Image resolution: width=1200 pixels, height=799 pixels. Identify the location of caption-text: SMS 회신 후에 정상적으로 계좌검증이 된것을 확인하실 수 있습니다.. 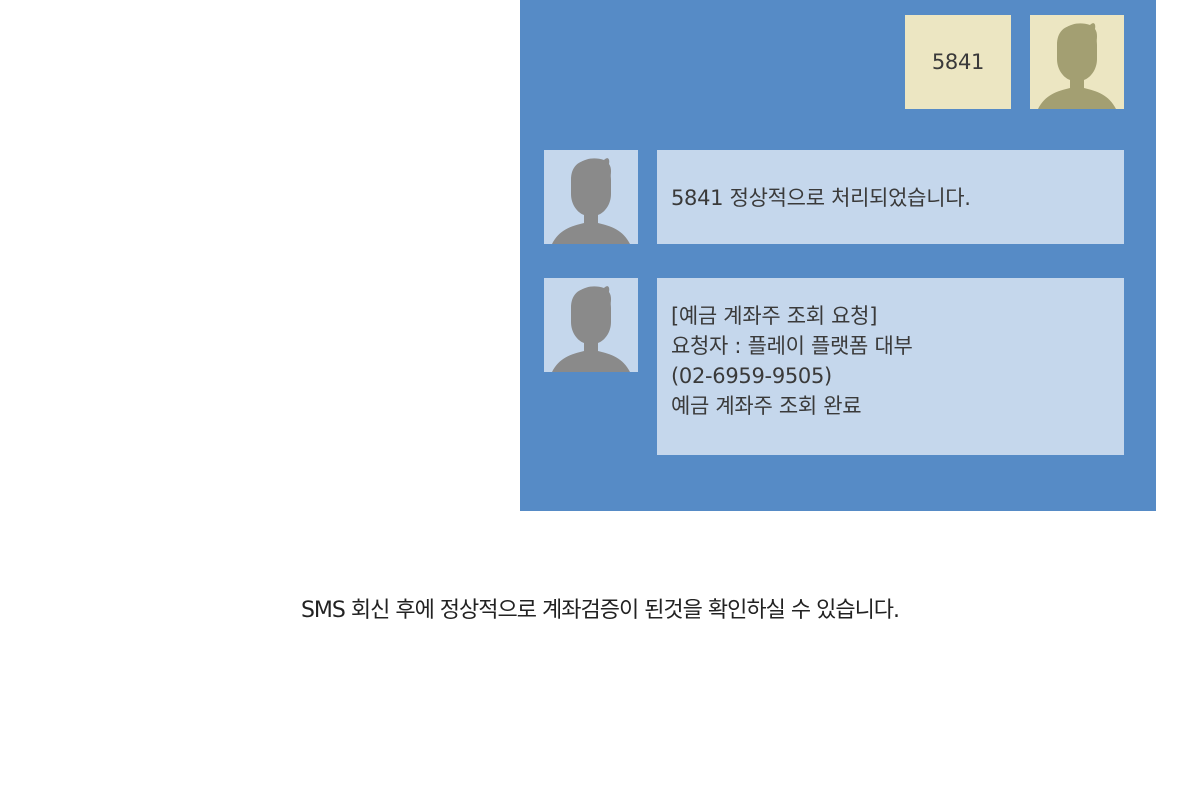
(600, 610).